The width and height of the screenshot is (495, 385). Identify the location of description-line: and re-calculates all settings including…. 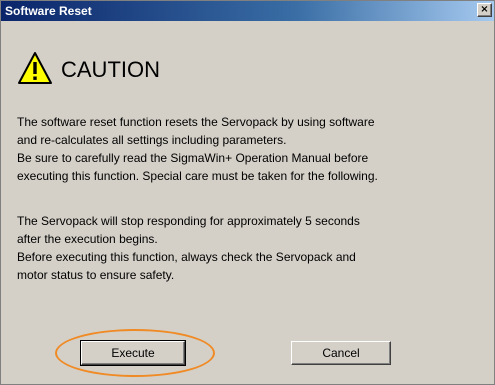
(152, 140).